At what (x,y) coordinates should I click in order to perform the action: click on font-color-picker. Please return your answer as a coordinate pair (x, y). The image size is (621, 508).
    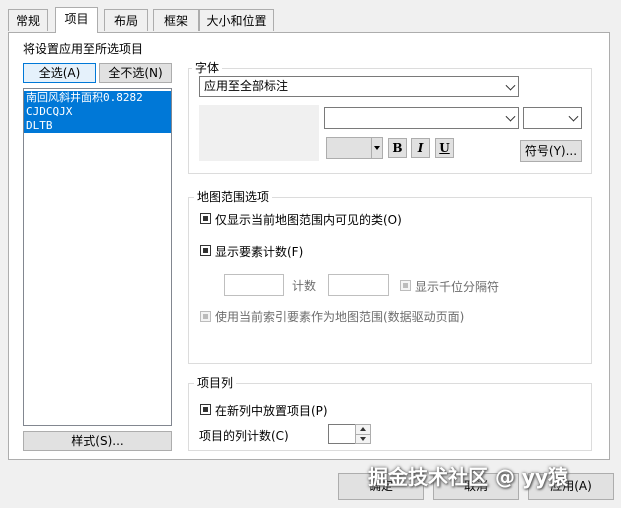
    Looking at the image, I should click on (354, 148).